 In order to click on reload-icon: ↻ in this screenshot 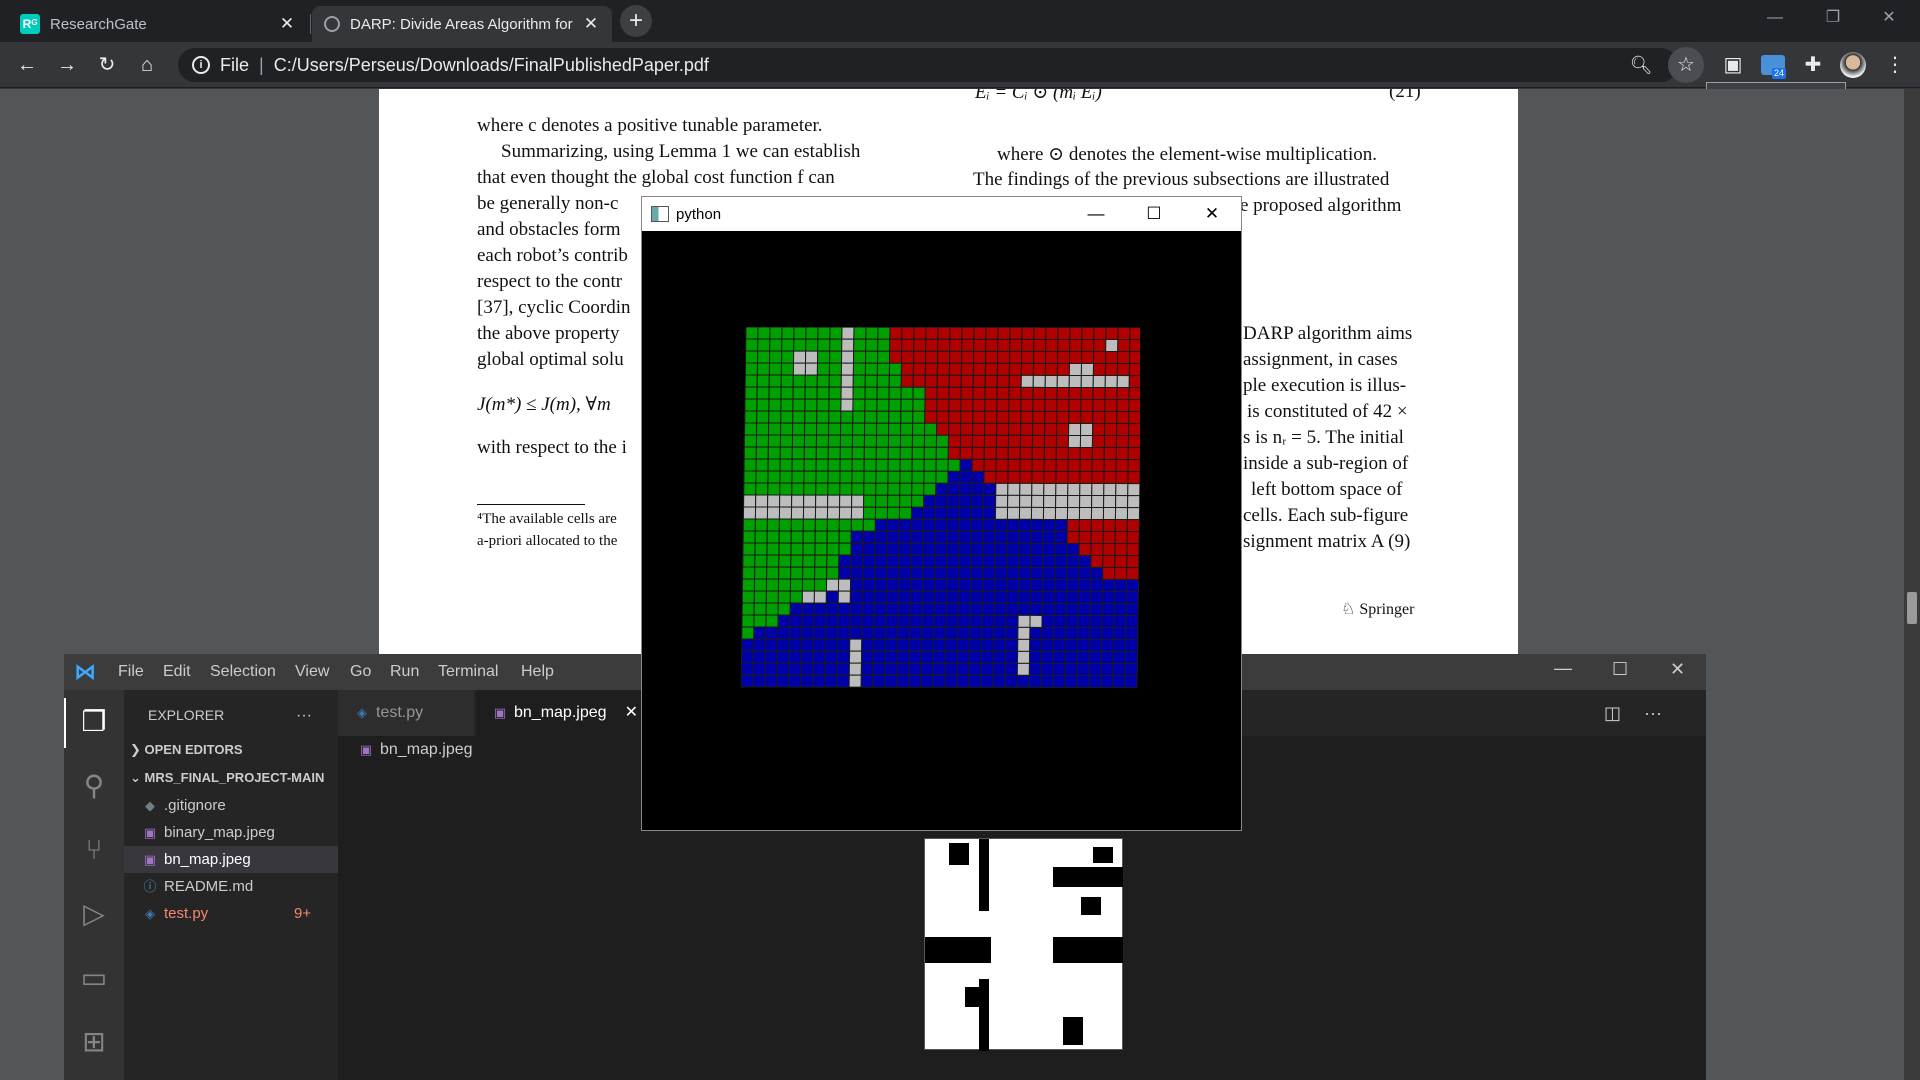, I will do `click(107, 65)`.